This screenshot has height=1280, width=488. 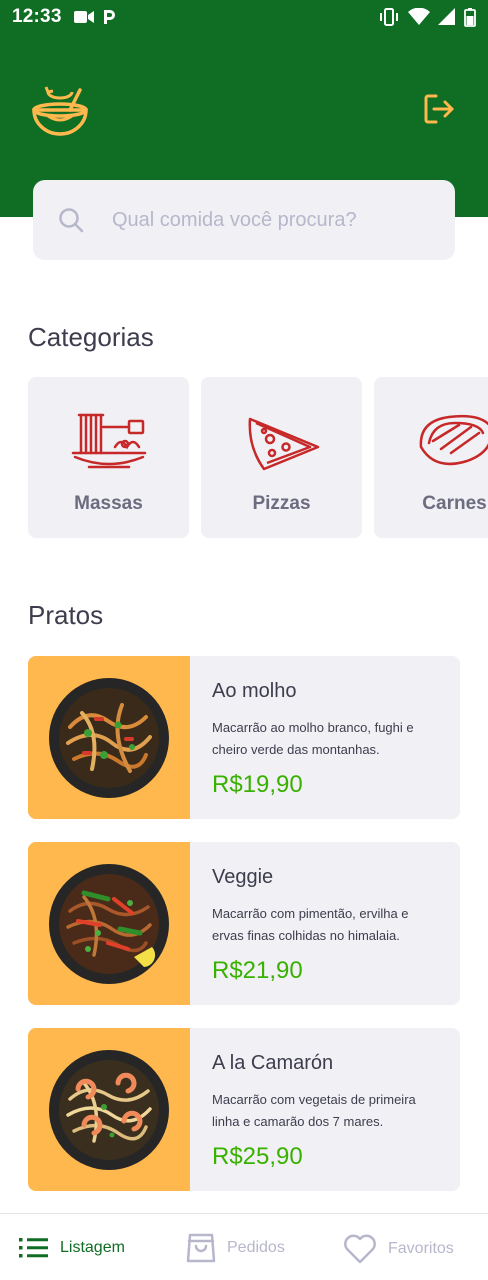 I want to click on meat-icon, so click(x=453, y=440).